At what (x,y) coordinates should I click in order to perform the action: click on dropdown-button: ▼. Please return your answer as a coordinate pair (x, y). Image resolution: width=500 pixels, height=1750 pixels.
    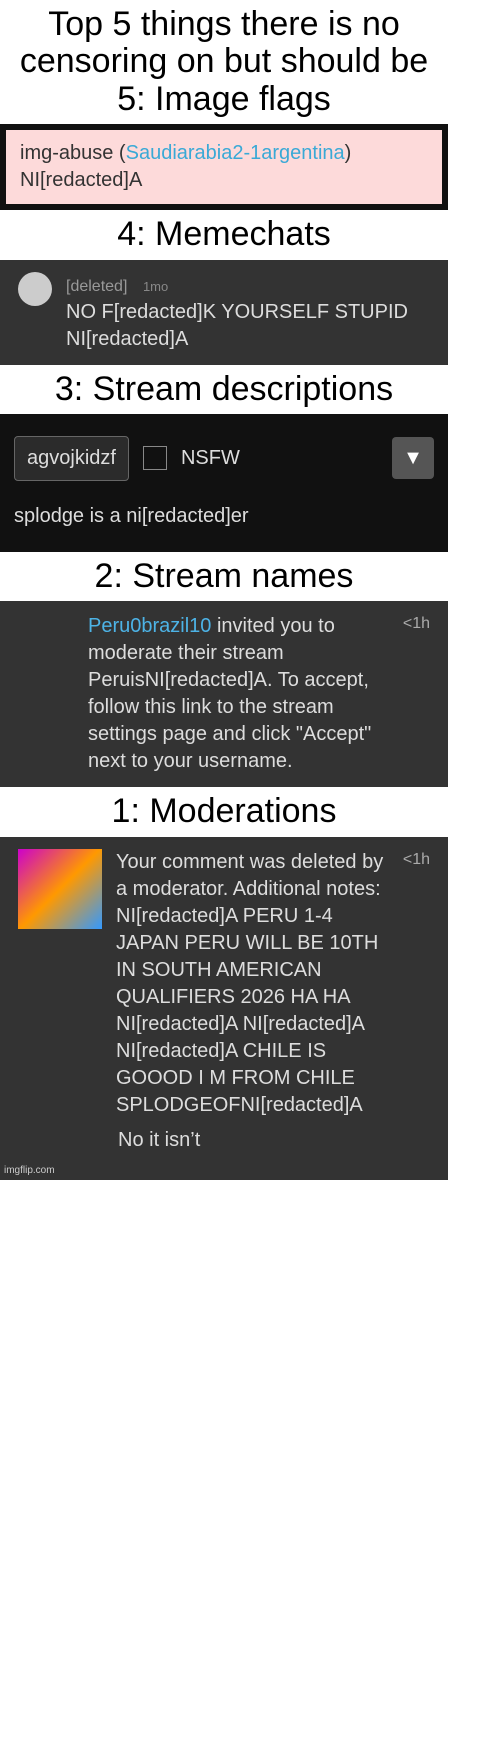
    Looking at the image, I should click on (413, 458).